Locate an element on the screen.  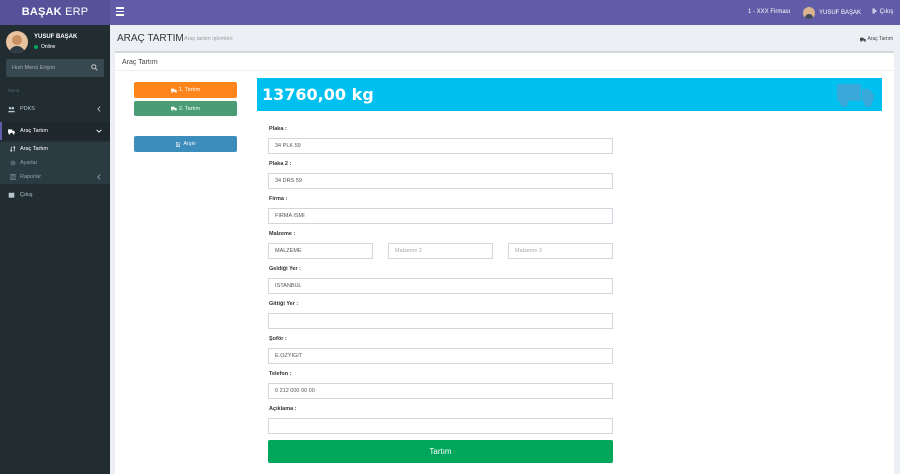
gear-icon is located at coordinates (13, 163).